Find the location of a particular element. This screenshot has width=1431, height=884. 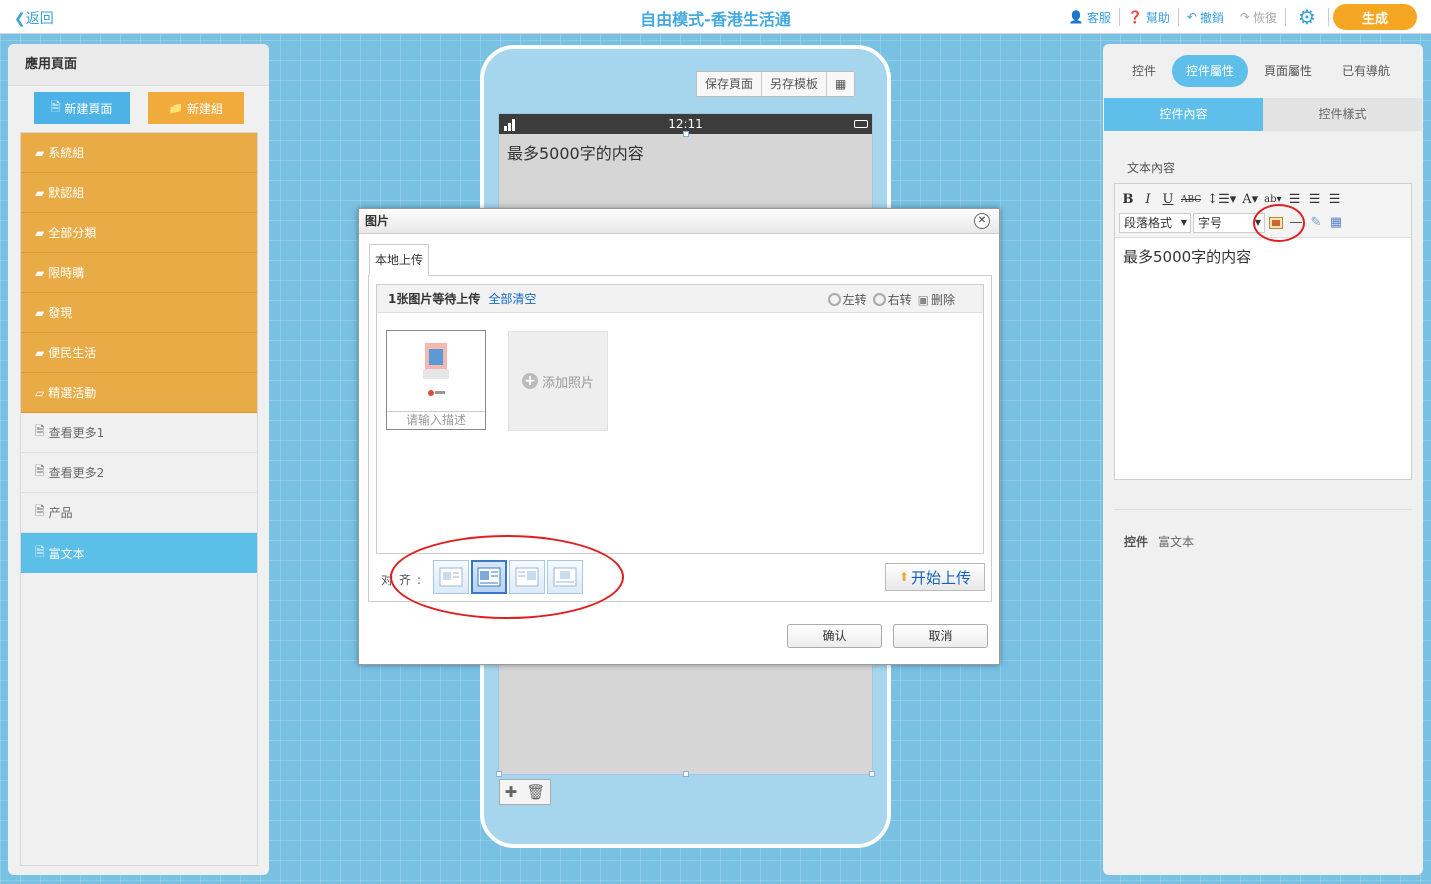

service-button: 👤 客服 is located at coordinates (1090, 17).